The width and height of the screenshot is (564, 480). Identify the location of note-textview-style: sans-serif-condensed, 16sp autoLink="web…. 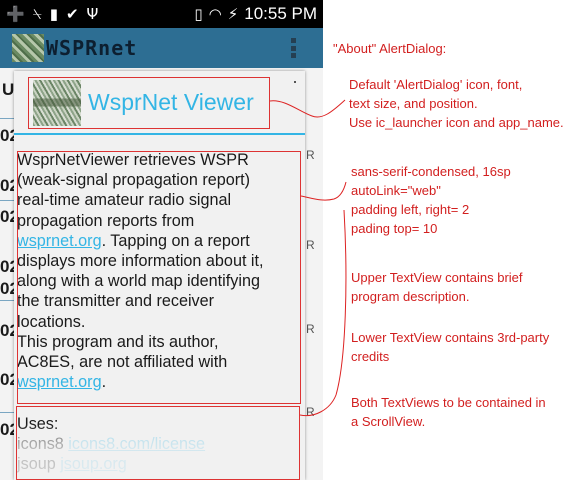
(431, 200).